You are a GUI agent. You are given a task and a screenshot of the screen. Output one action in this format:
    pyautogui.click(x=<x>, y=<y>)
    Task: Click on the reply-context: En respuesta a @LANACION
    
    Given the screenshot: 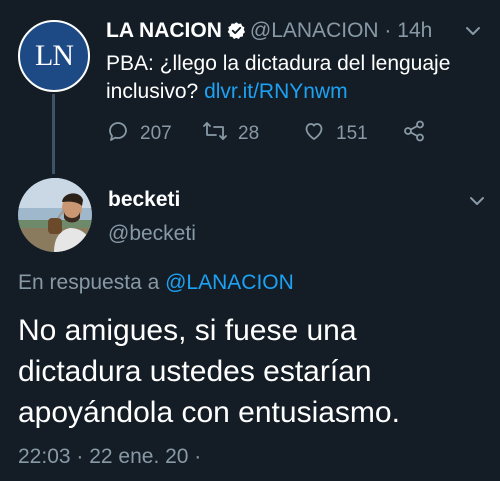 What is the action you would take?
    pyautogui.click(x=156, y=283)
    